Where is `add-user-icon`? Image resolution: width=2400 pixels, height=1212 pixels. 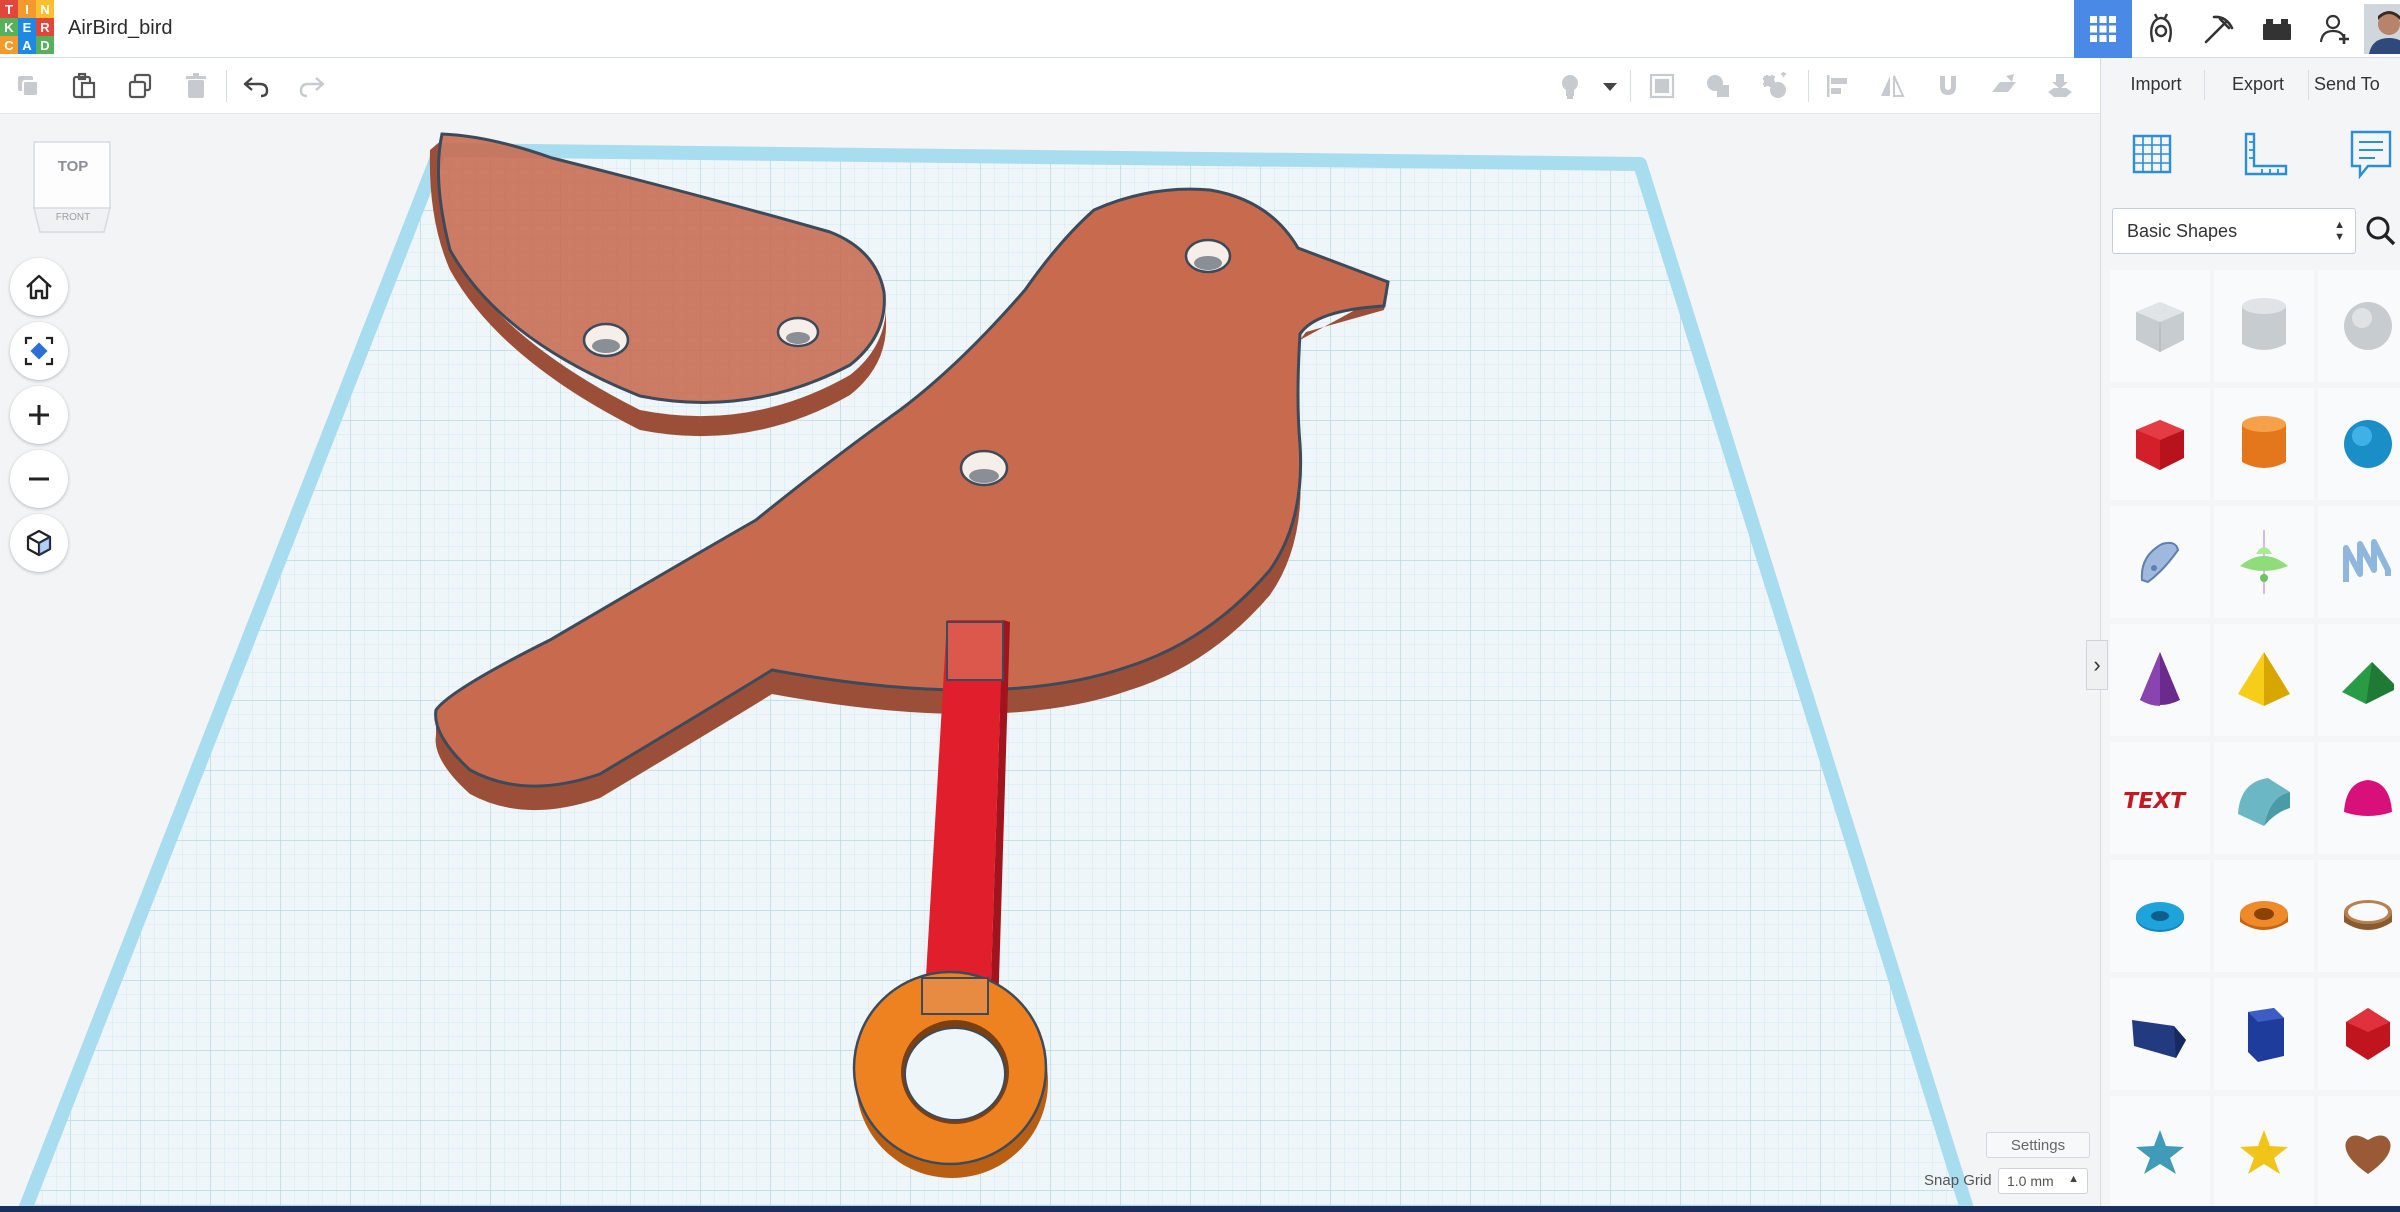 add-user-icon is located at coordinates (2334, 29).